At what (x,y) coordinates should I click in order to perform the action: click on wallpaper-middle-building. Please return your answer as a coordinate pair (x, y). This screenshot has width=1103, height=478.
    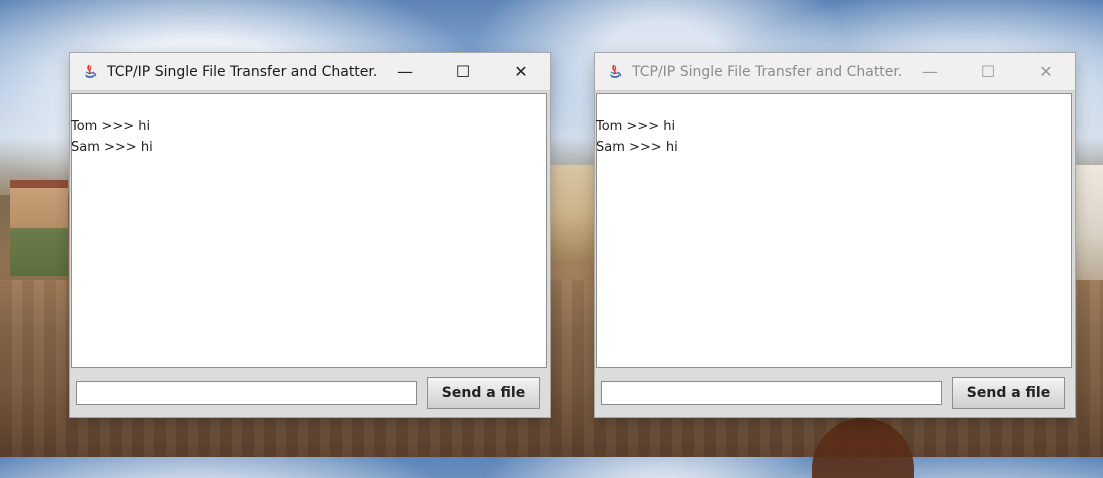
    Looking at the image, I should click on (572, 215).